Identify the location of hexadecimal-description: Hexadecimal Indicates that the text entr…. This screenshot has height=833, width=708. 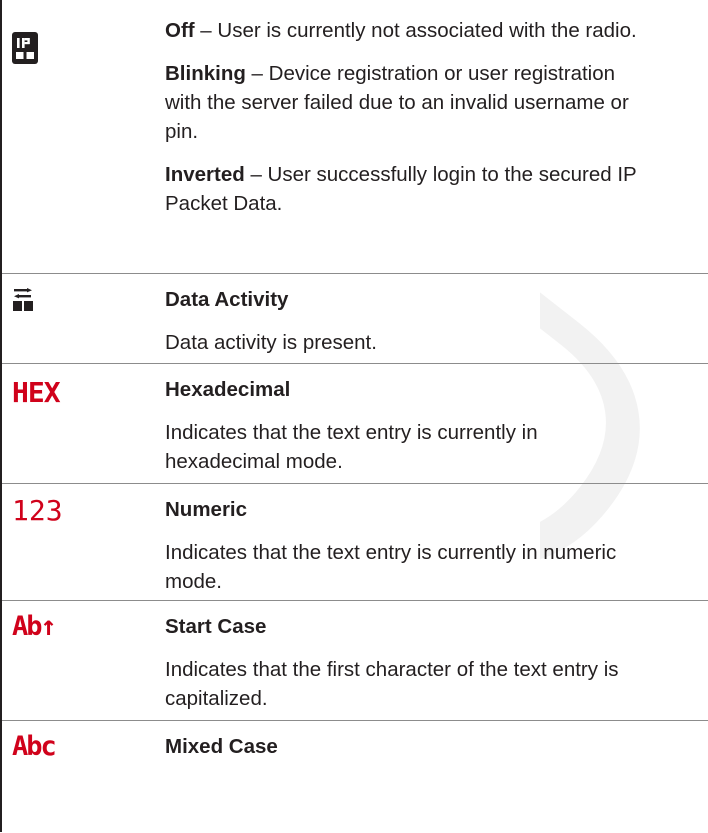
(425, 425).